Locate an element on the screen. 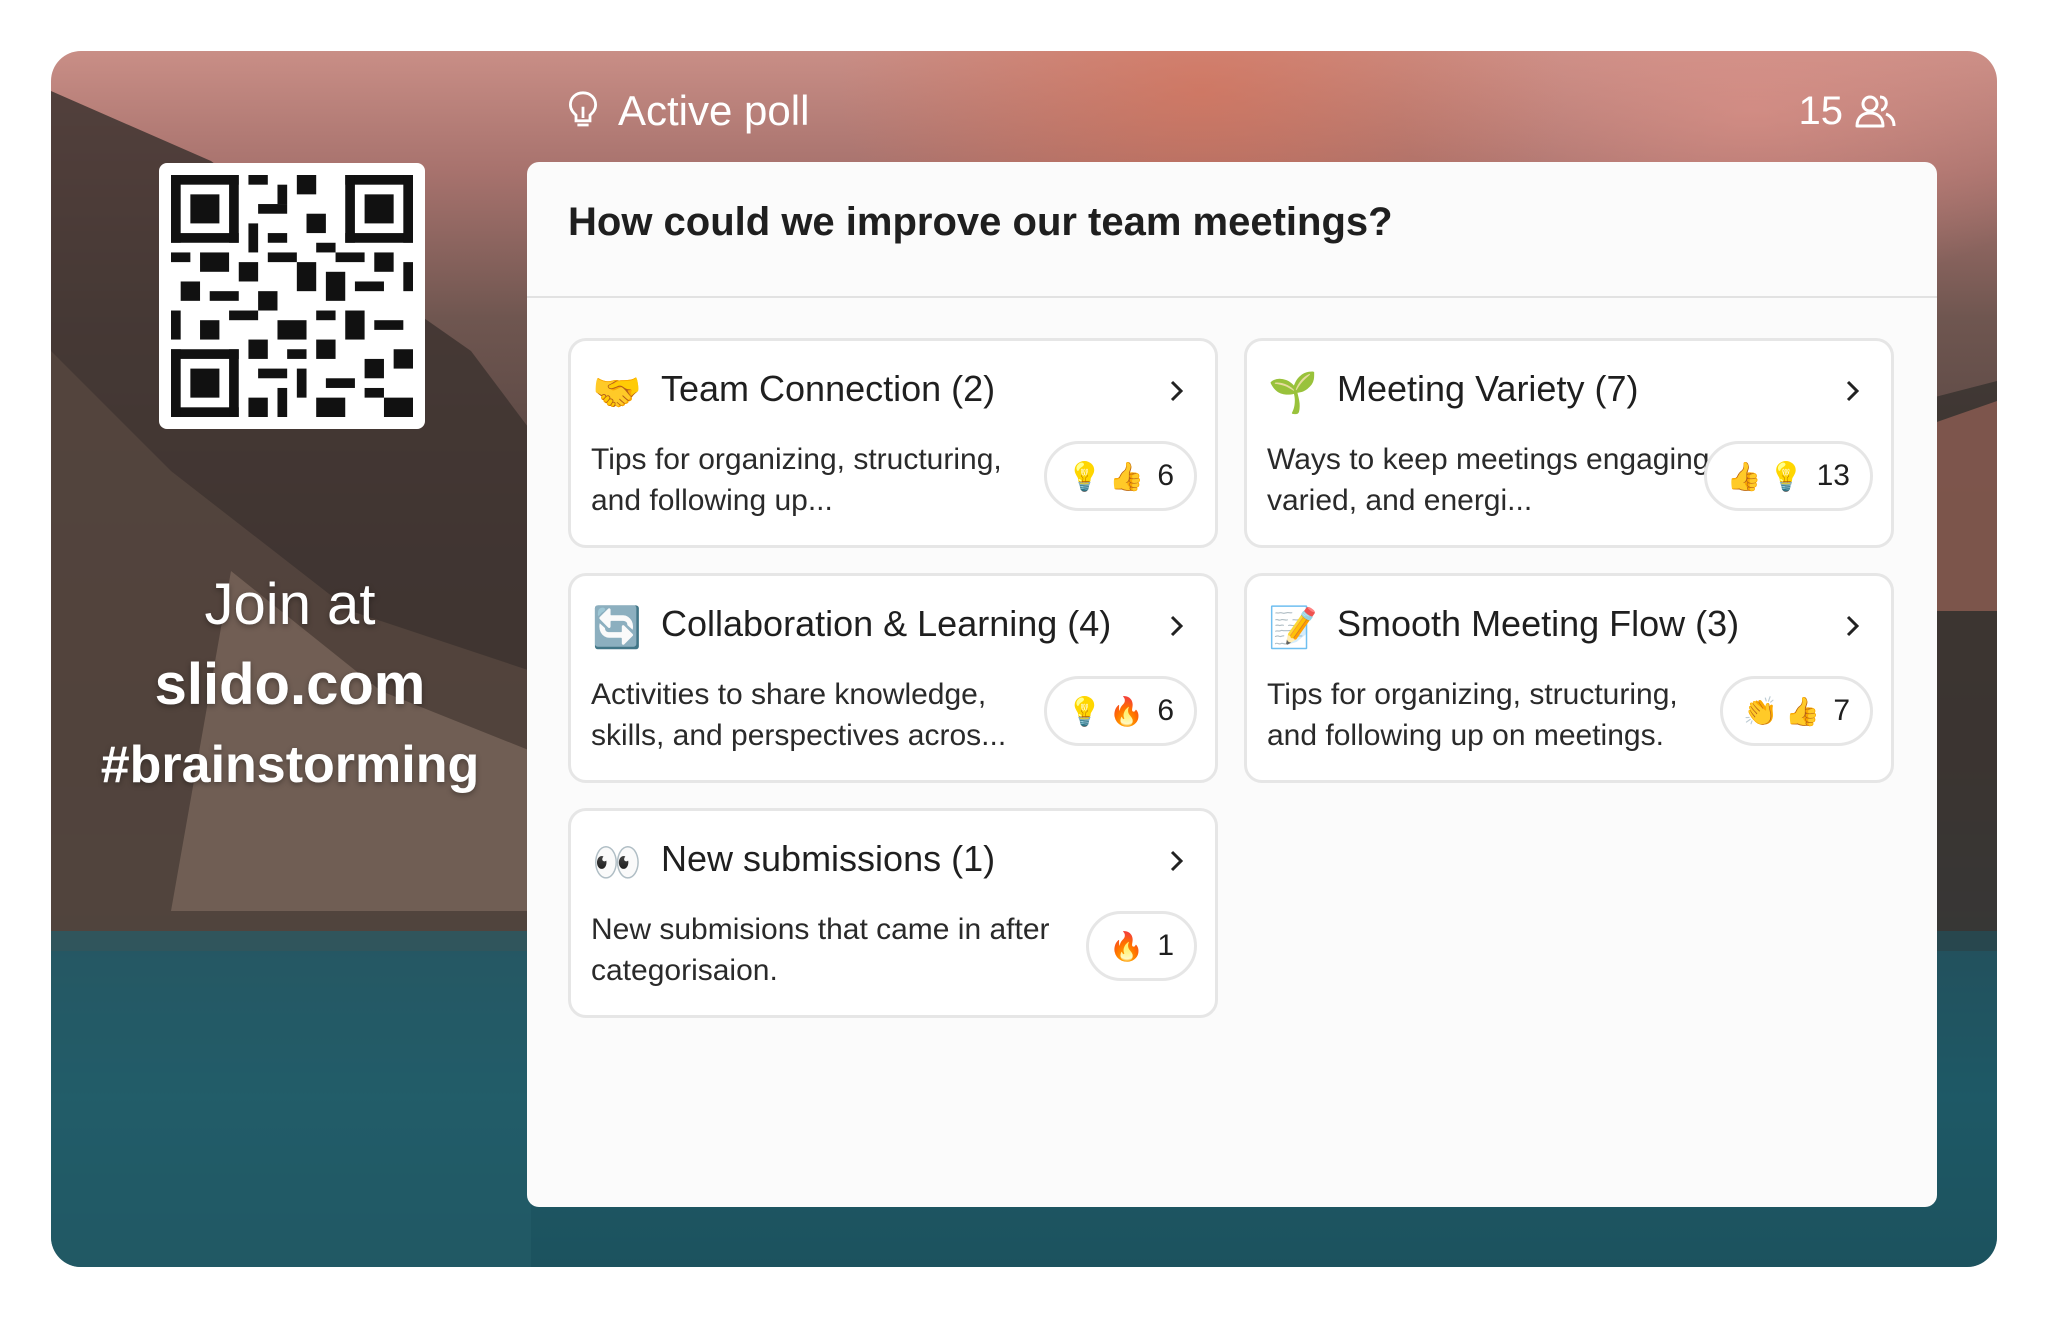 The width and height of the screenshot is (2048, 1318). poll-question: How could we improve our team meetings? is located at coordinates (980, 222).